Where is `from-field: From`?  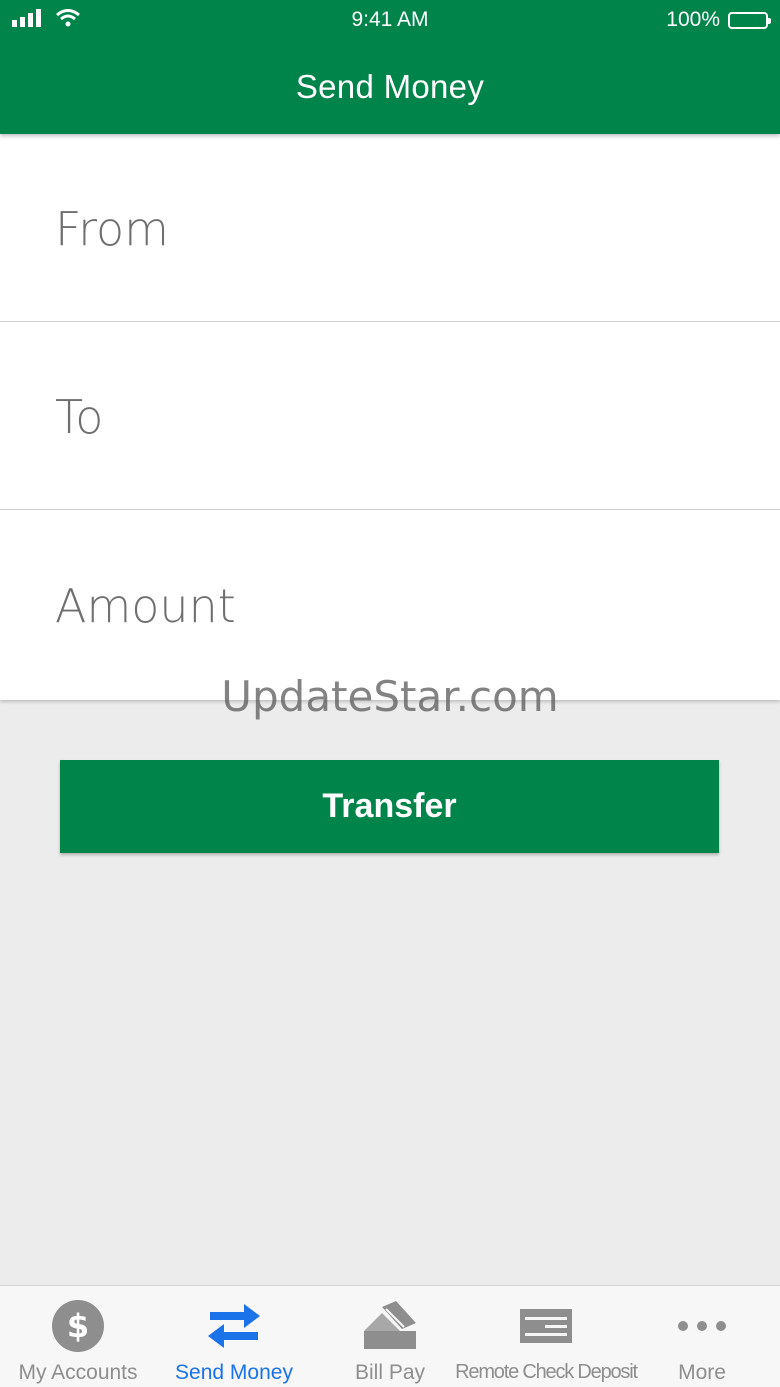
from-field: From is located at coordinates (390, 228).